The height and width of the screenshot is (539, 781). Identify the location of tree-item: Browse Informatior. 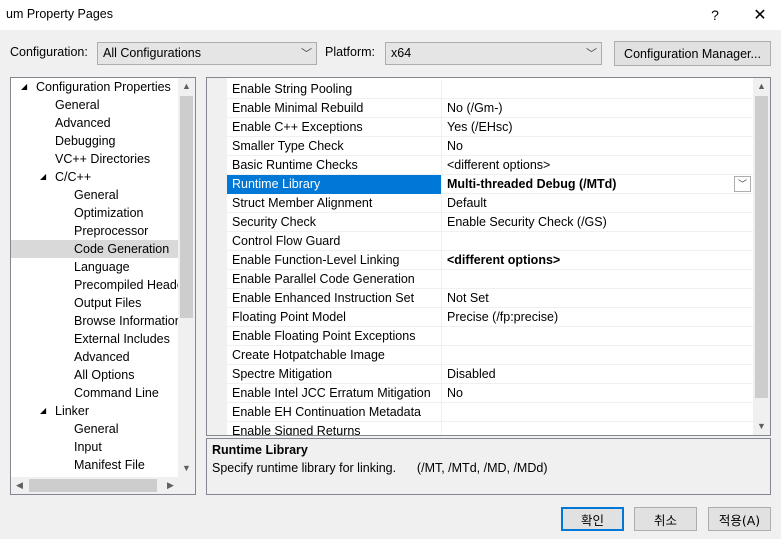
(95, 321).